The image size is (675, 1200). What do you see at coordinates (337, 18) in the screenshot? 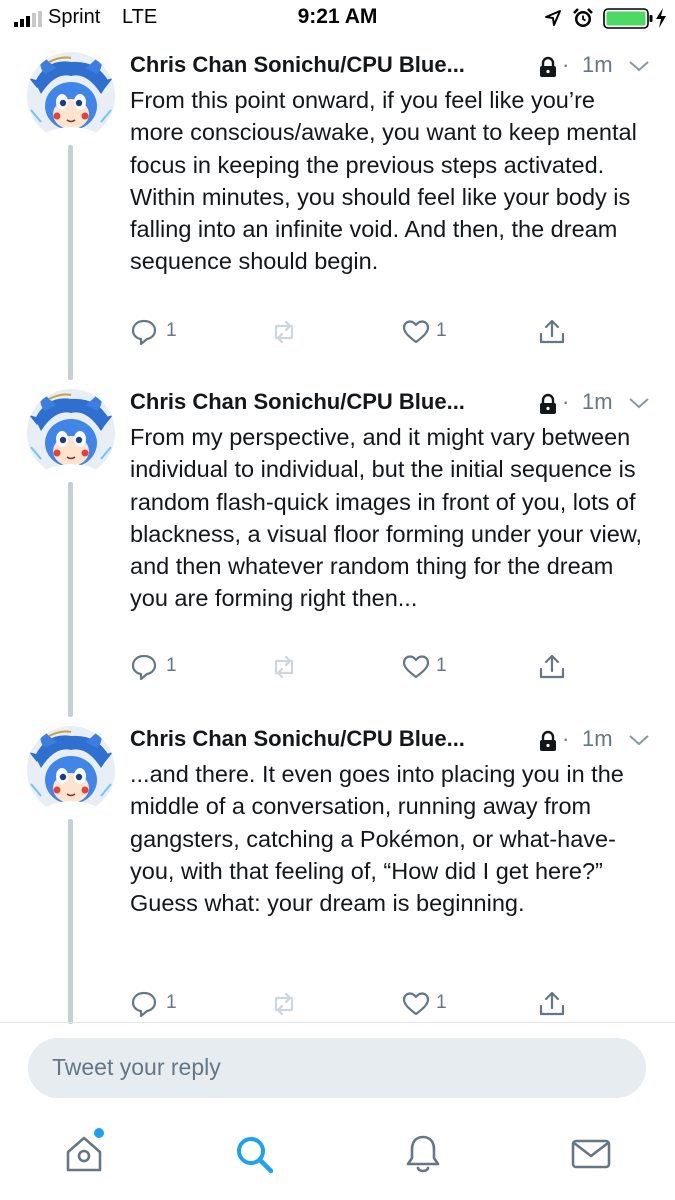
I see `status-bar: Sprint LTE 9:21 AM` at bounding box center [337, 18].